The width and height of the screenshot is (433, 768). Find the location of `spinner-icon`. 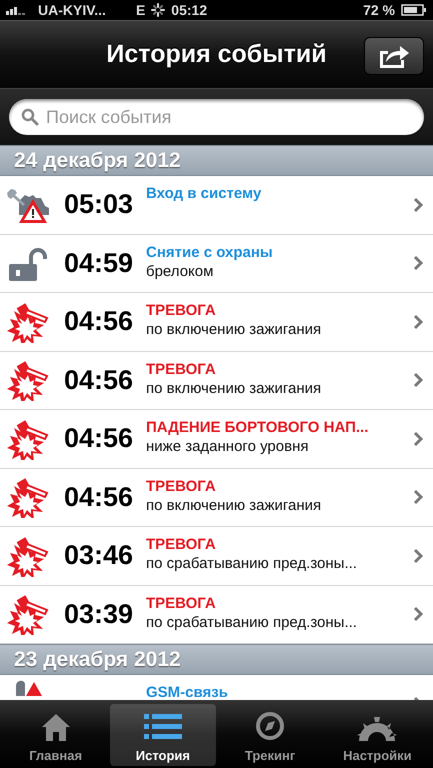

spinner-icon is located at coordinates (158, 10).